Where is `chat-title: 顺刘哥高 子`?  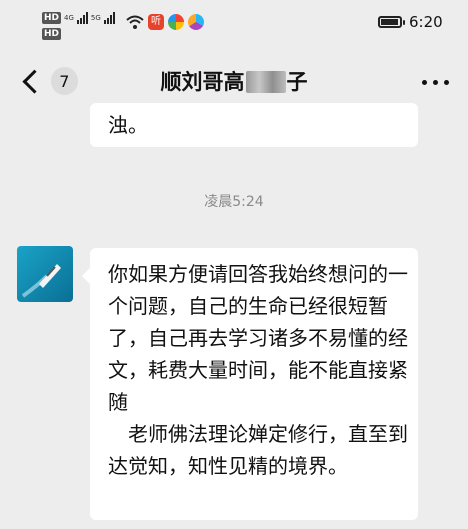
chat-title: 顺刘哥高 子 is located at coordinates (234, 81).